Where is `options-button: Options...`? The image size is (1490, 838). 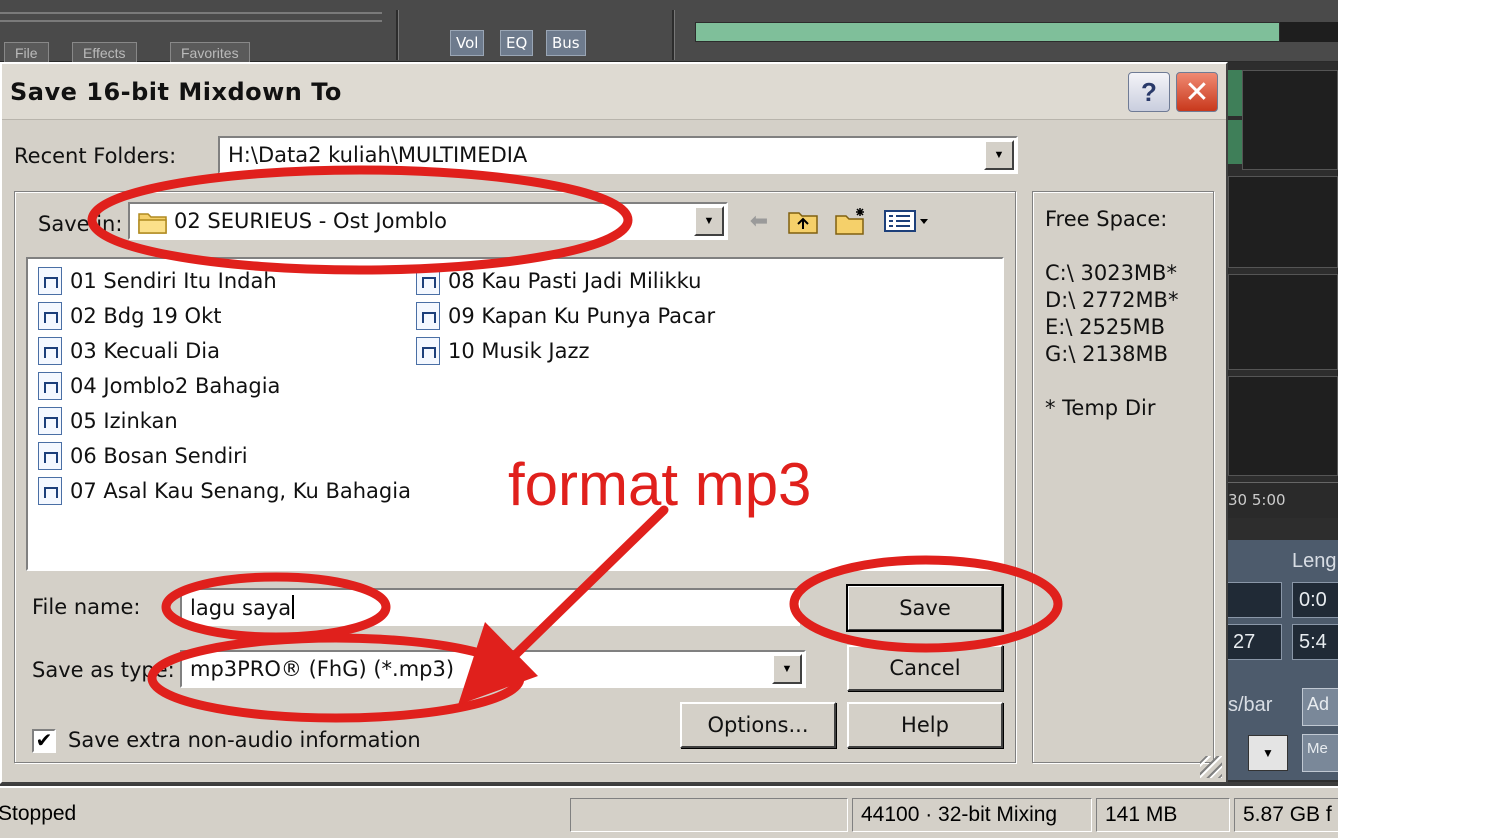 options-button: Options... is located at coordinates (758, 725).